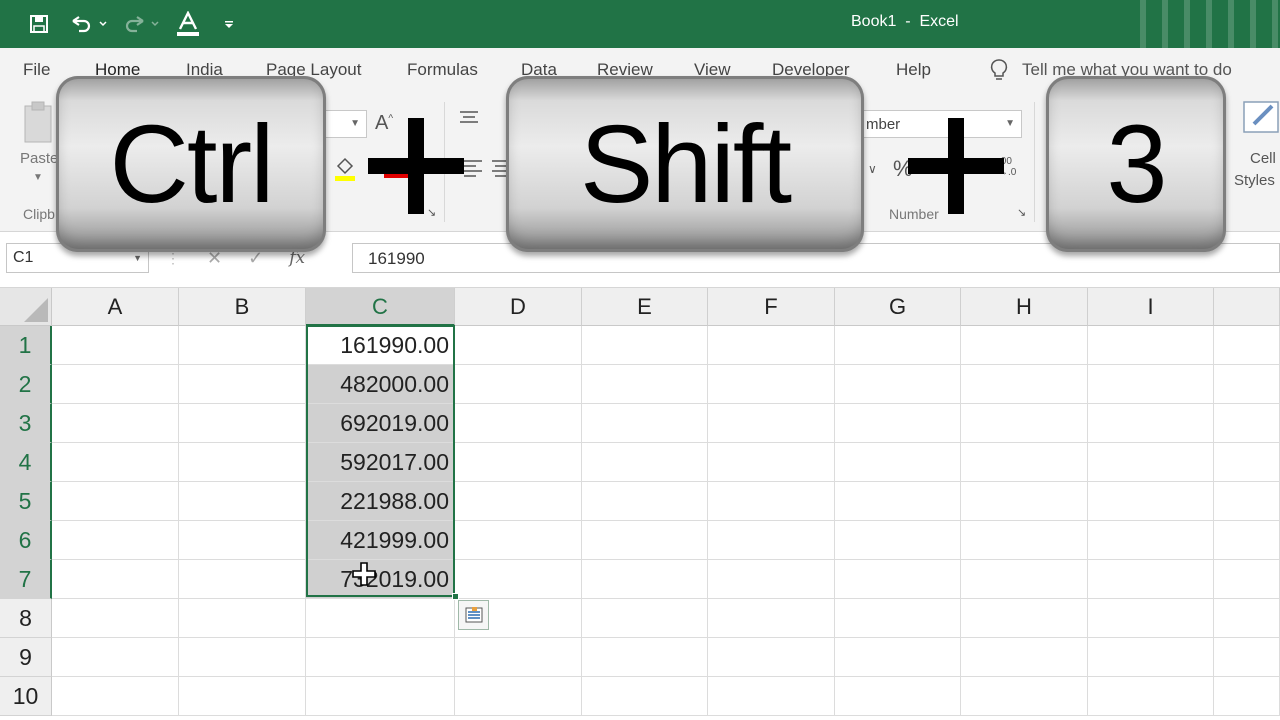 The width and height of the screenshot is (1280, 720). What do you see at coordinates (242, 307) in the screenshot?
I see `column-header-b: B` at bounding box center [242, 307].